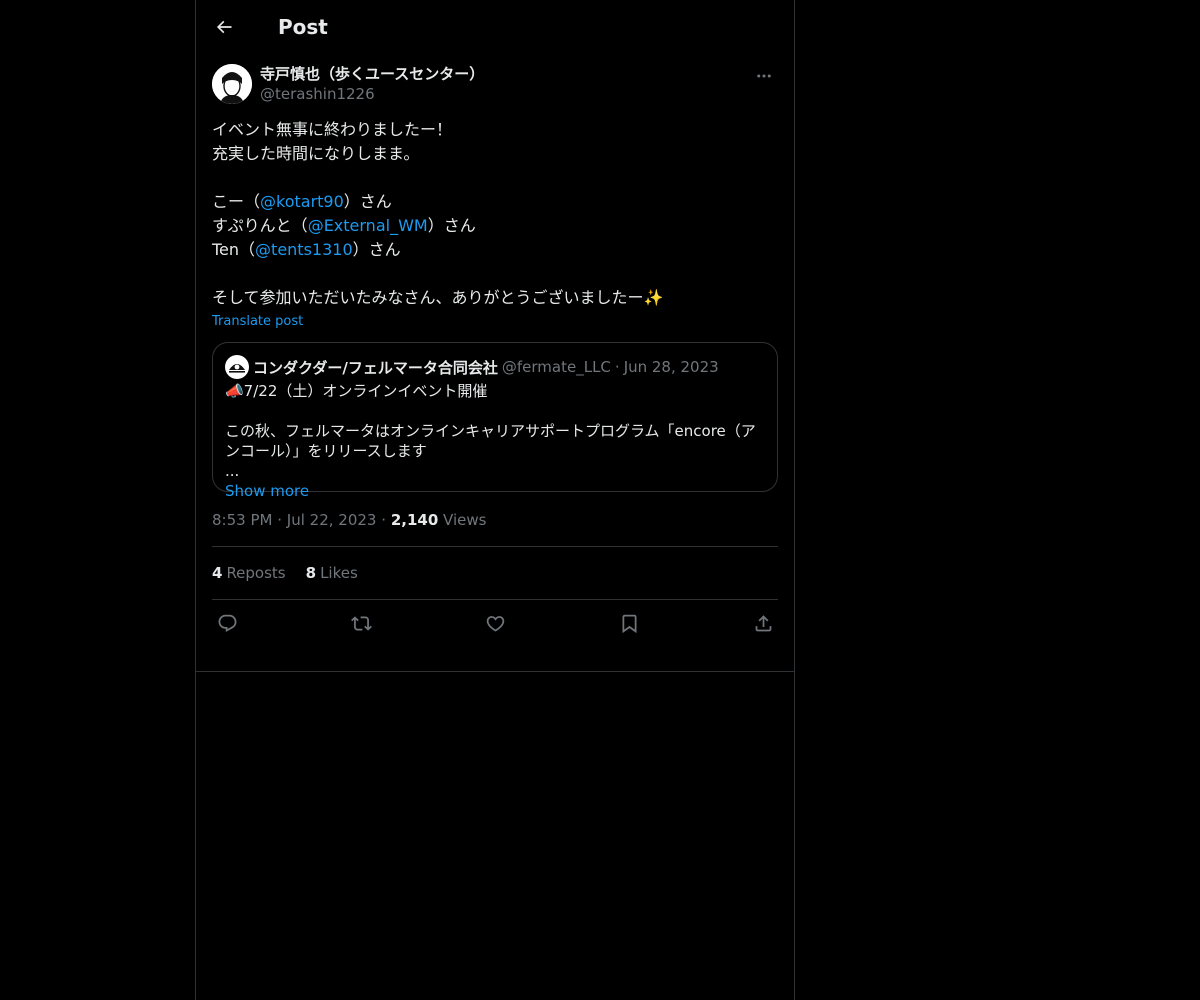 The width and height of the screenshot is (1200, 1000). I want to click on repost-icon, so click(361, 623).